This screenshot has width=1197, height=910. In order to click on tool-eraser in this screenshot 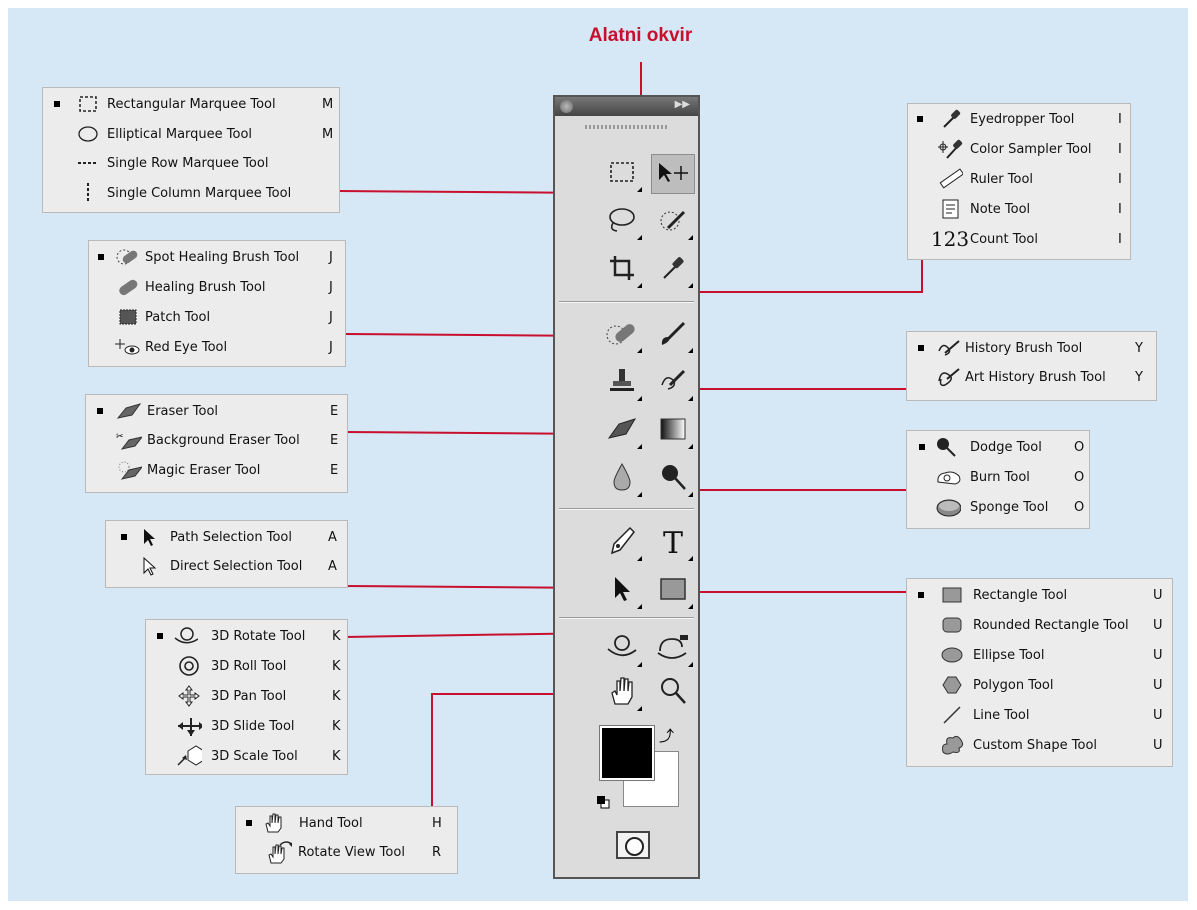, I will do `click(622, 431)`.